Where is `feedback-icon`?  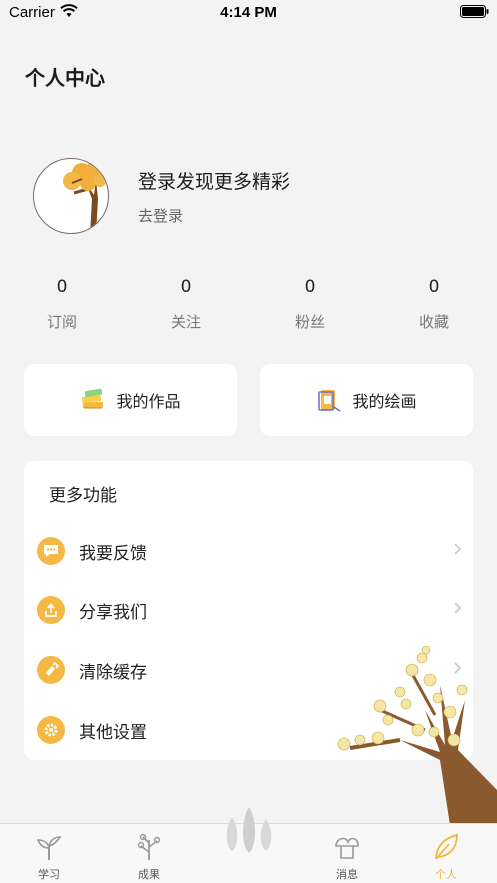
feedback-icon is located at coordinates (51, 551).